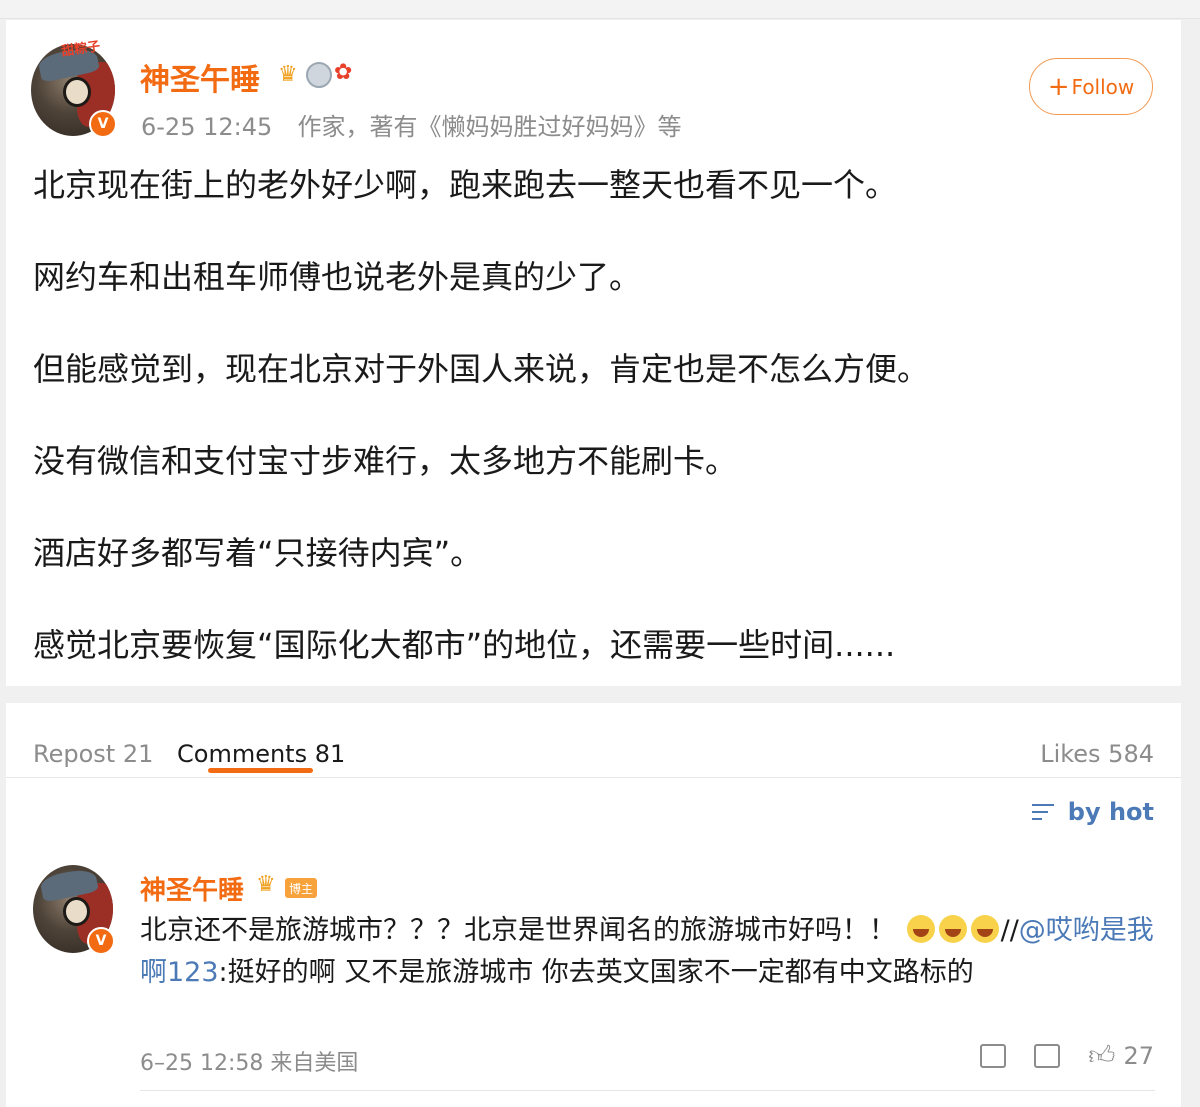  I want to click on plus-icon: +, so click(1058, 86).